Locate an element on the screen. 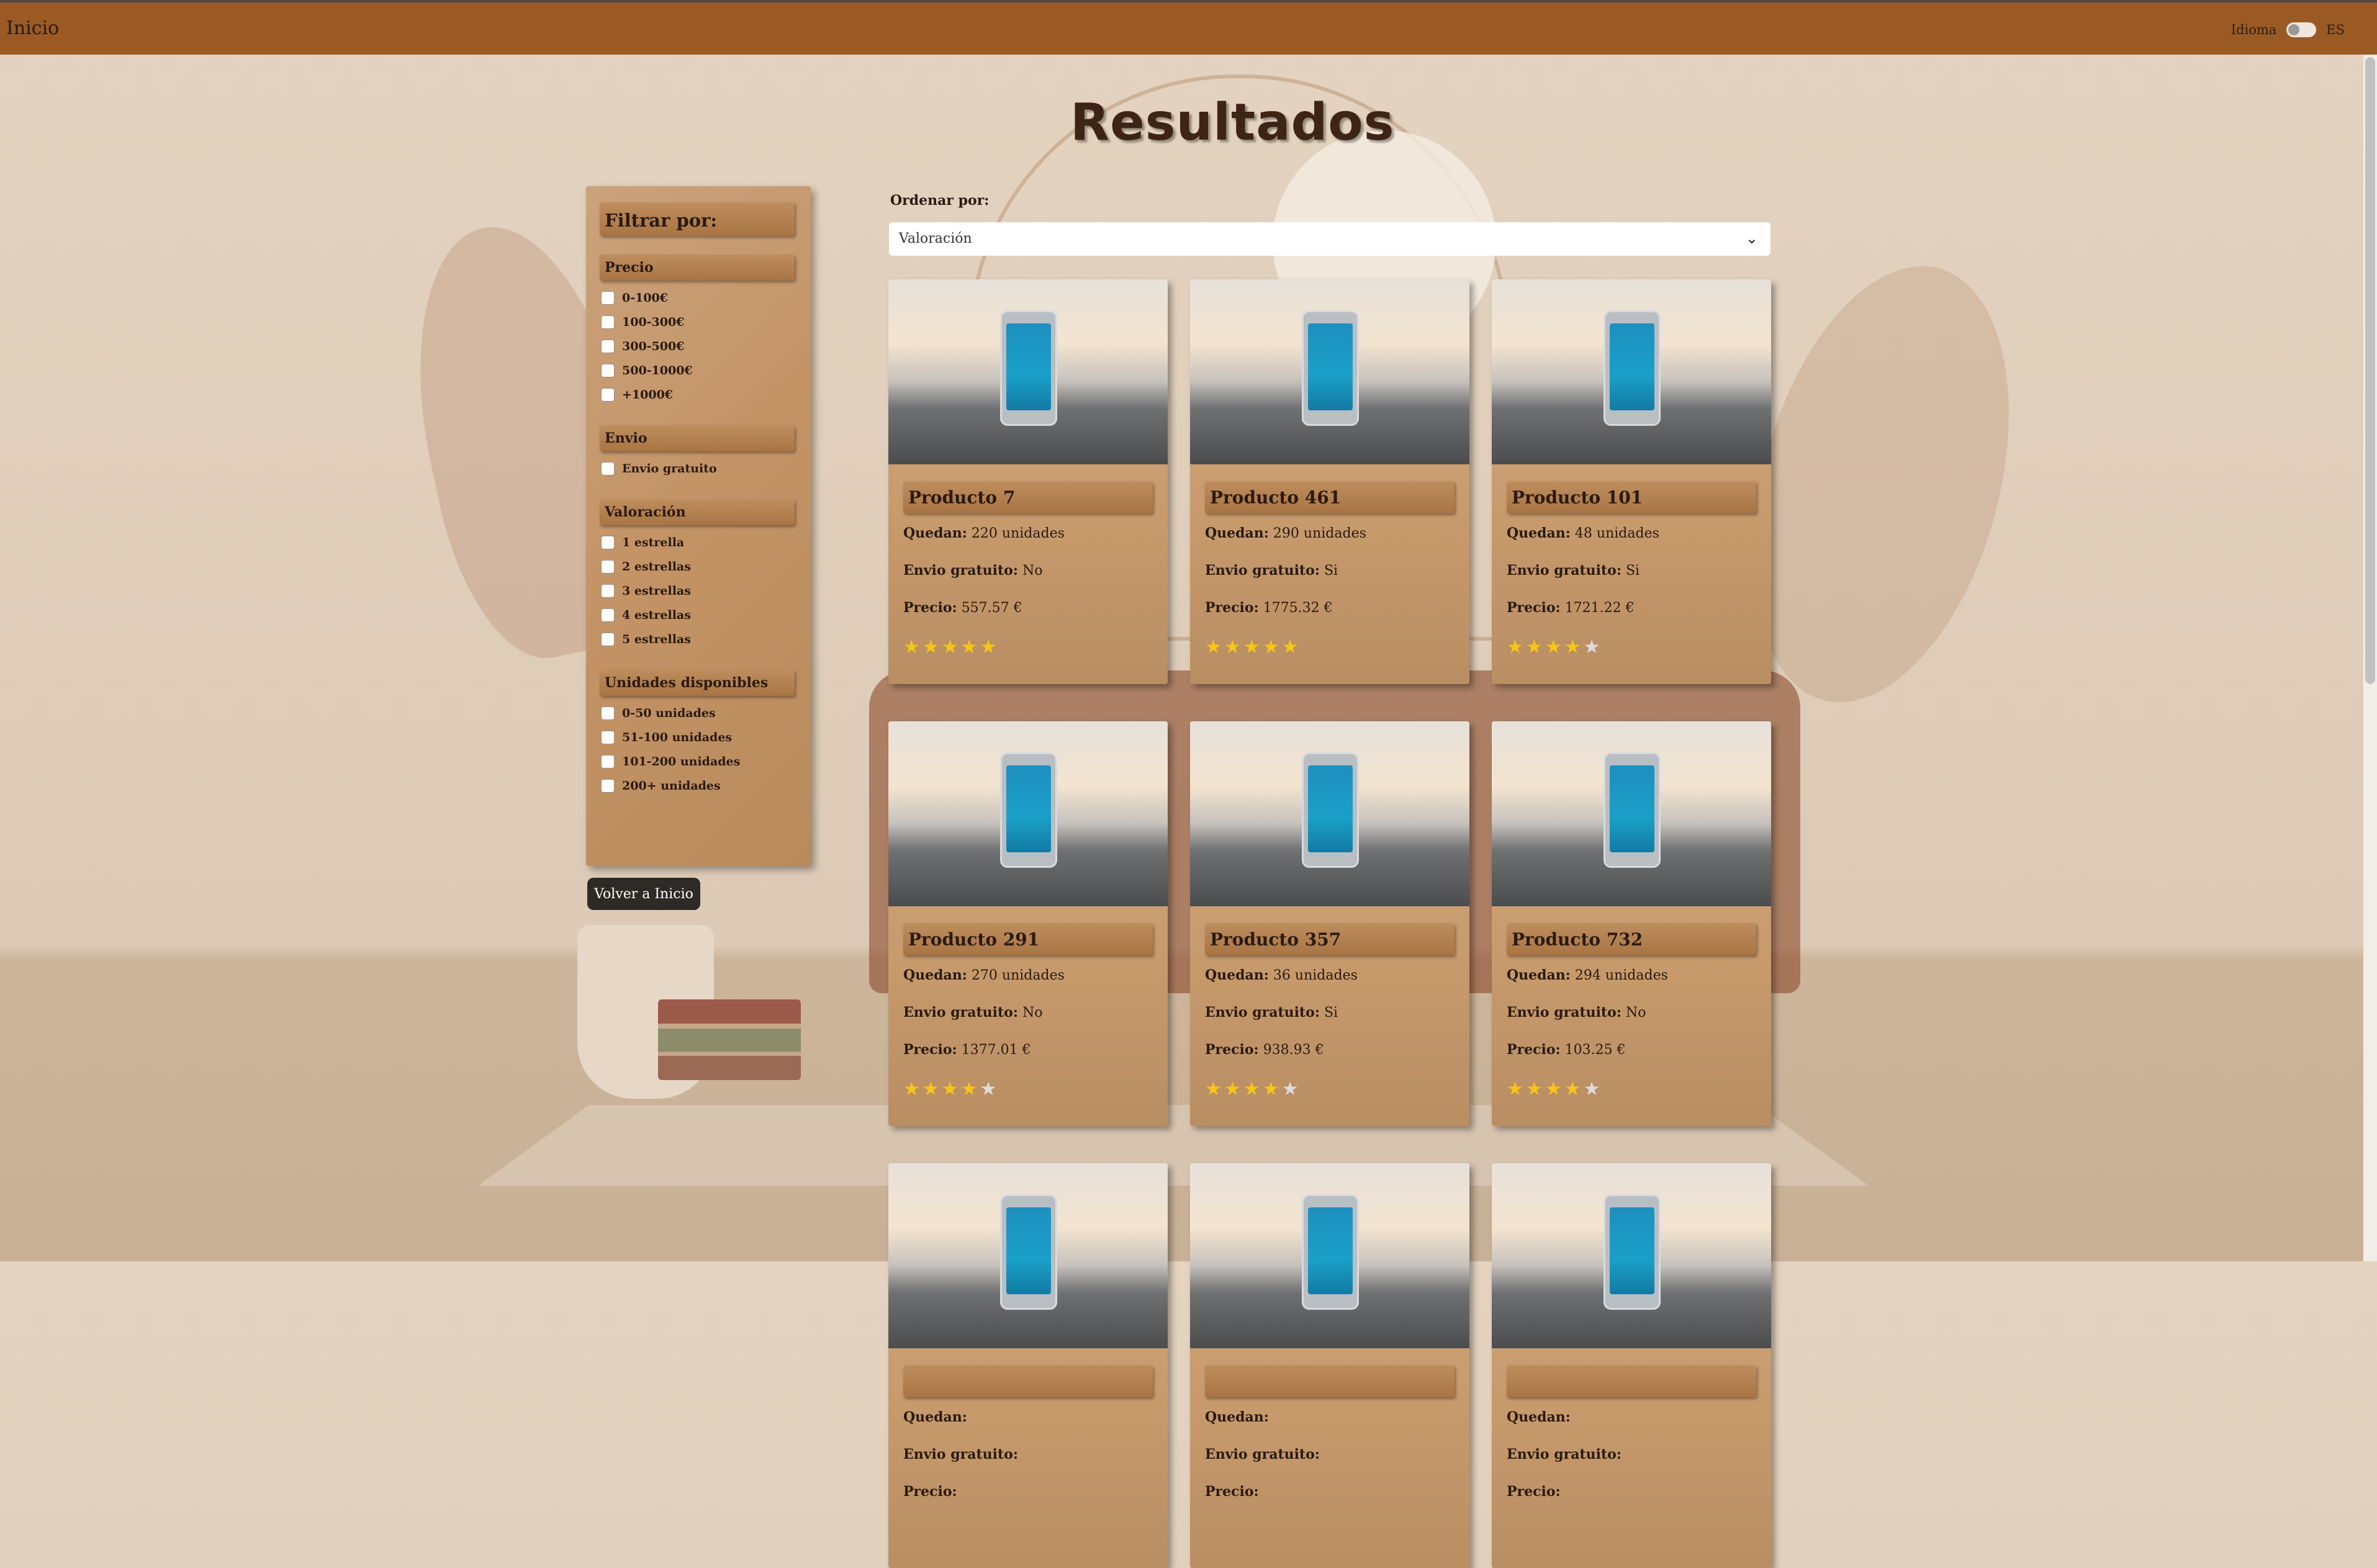 The height and width of the screenshot is (1568, 2377). sort-select: Valoración ⌄ is located at coordinates (1330, 239).